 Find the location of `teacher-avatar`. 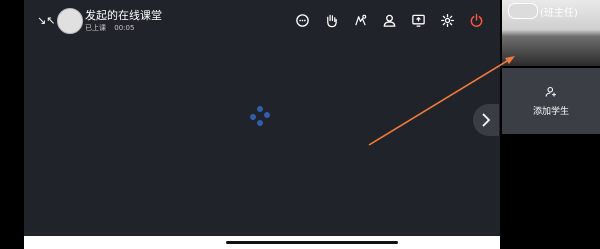

teacher-avatar is located at coordinates (523, 11).